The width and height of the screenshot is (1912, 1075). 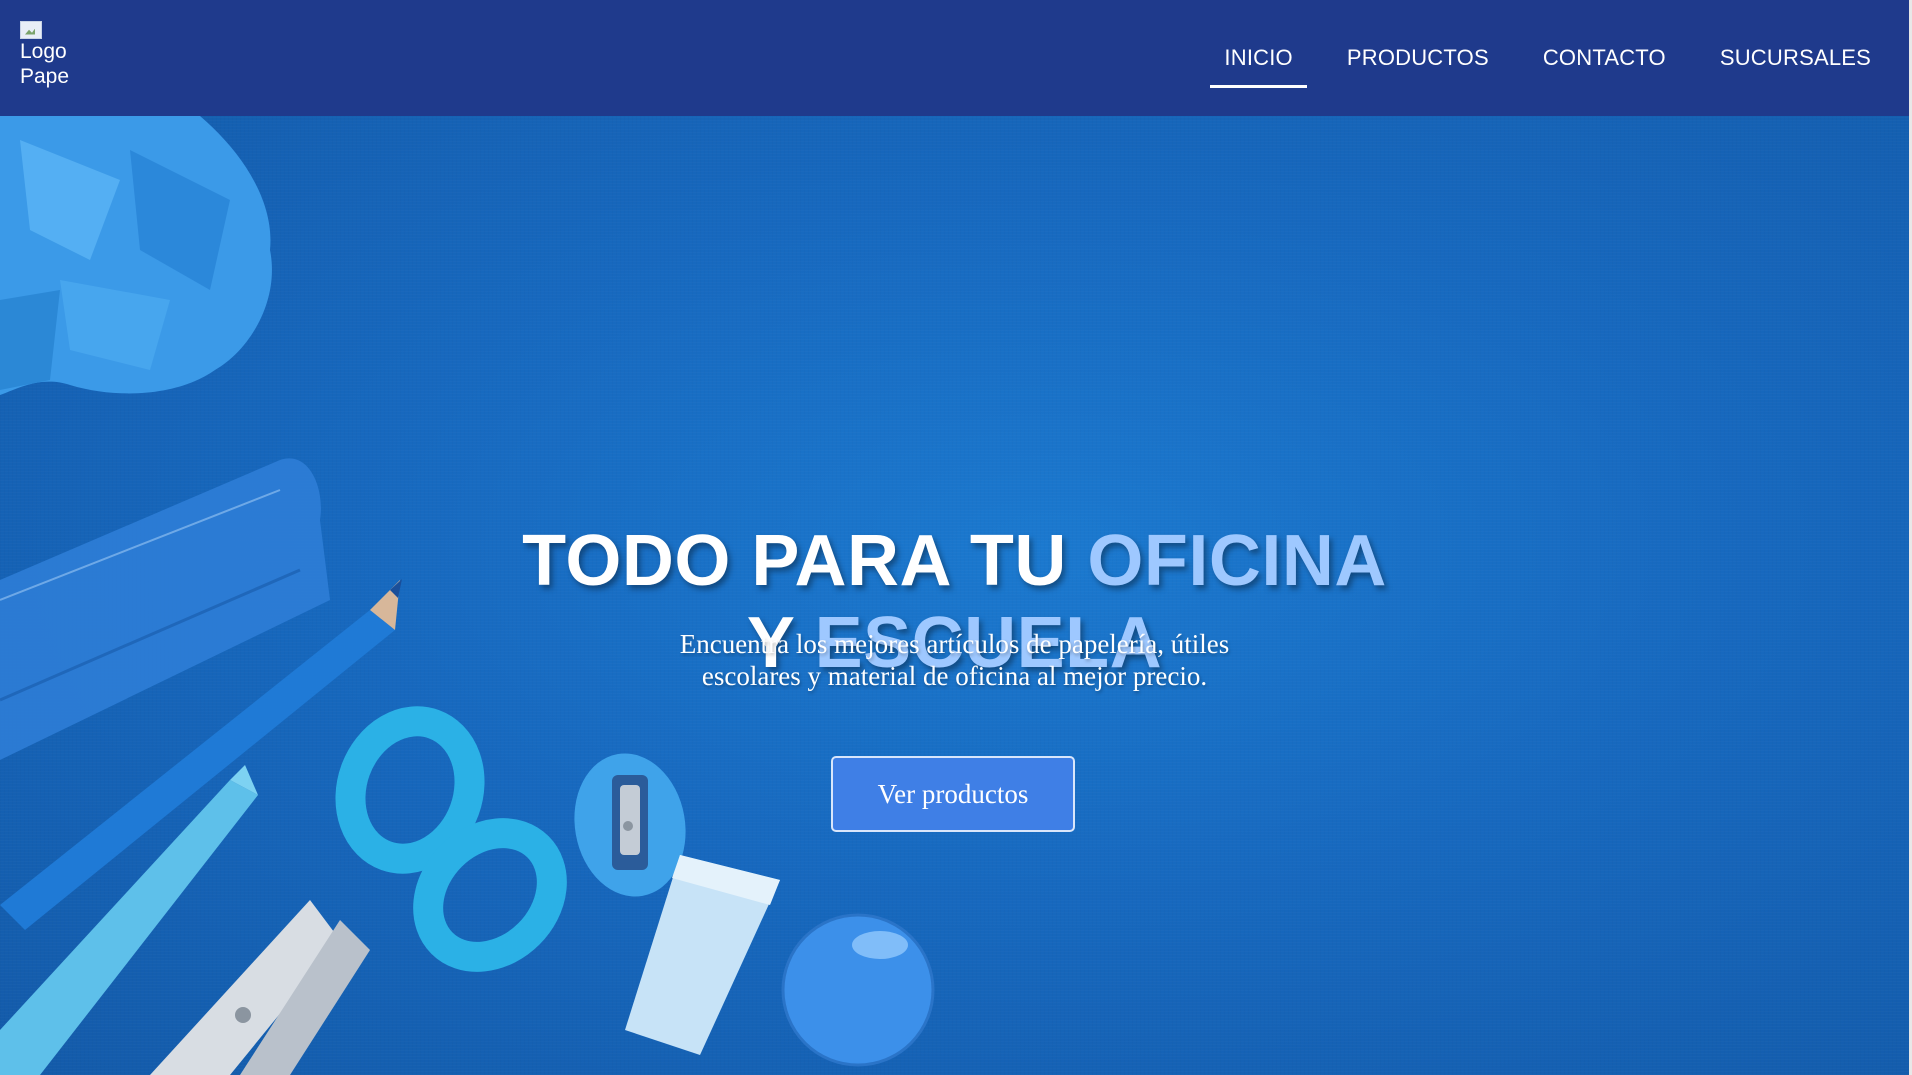 I want to click on headline-accent-oficina: OFICINA, so click(x=1237, y=561).